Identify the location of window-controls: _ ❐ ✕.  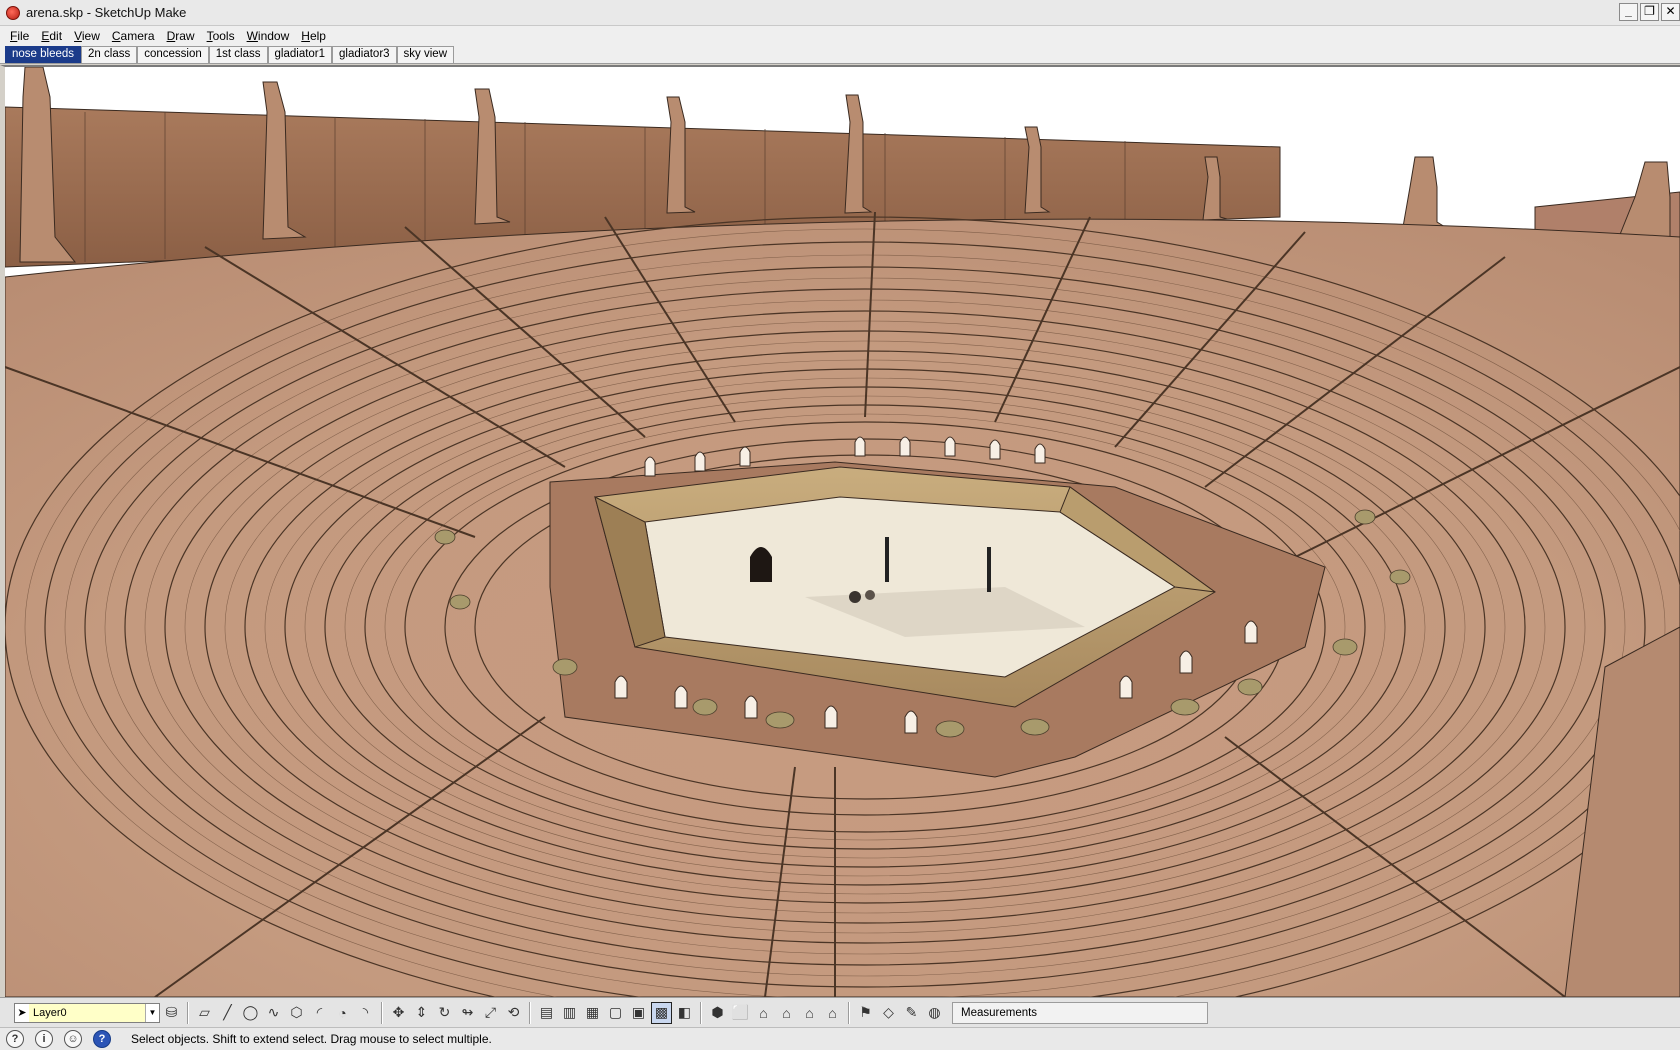
(1649, 12).